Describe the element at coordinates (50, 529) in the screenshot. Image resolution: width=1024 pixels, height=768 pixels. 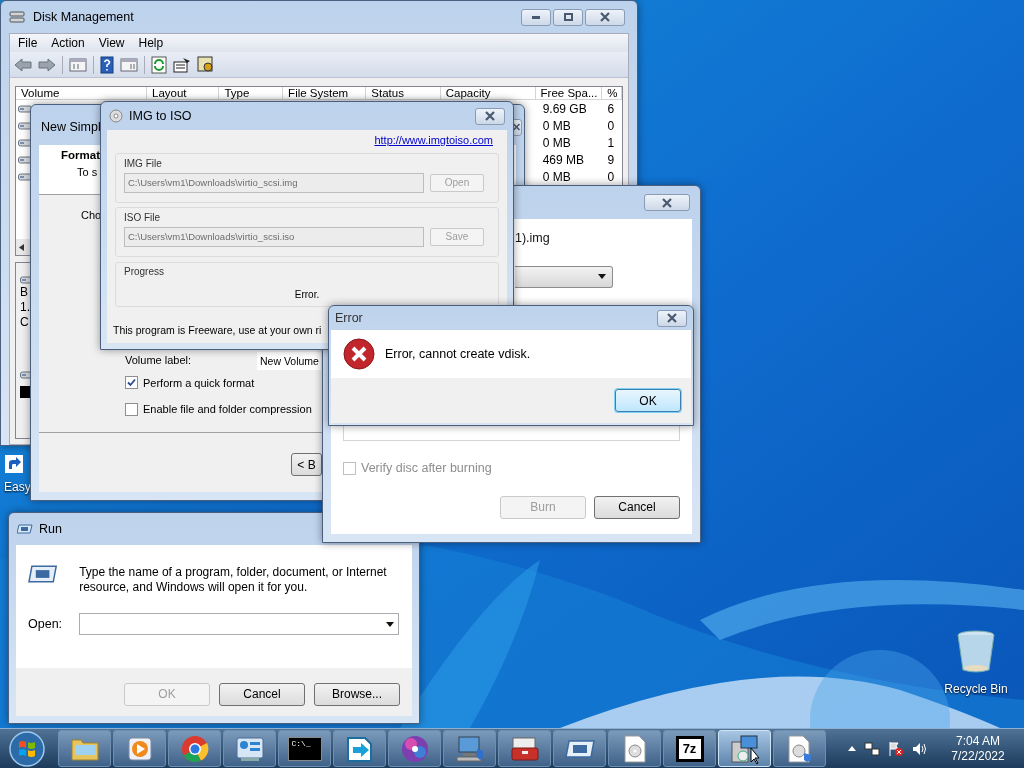
I see `window-title: Run` at that location.